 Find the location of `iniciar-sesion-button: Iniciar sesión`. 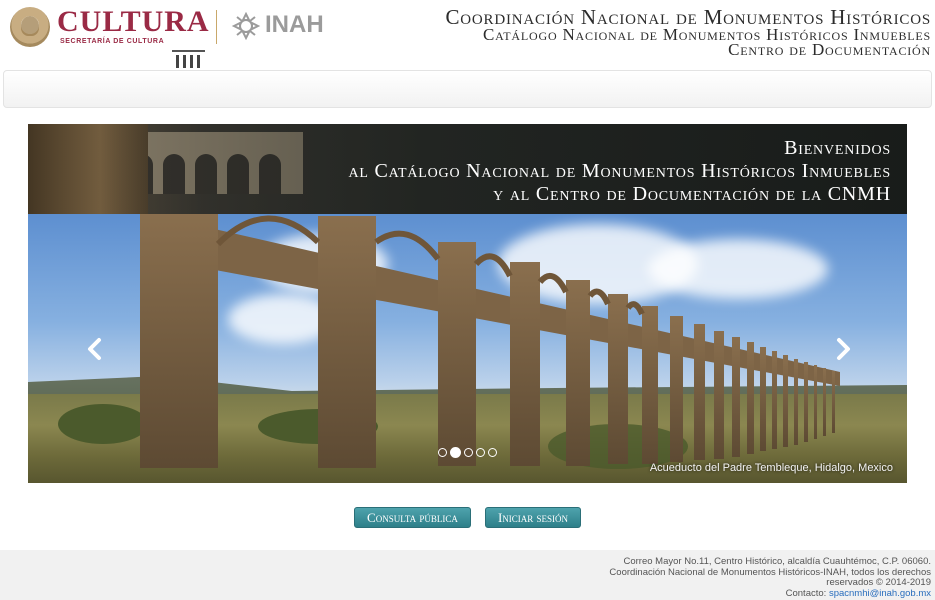

iniciar-sesion-button: Iniciar sesión is located at coordinates (533, 517).